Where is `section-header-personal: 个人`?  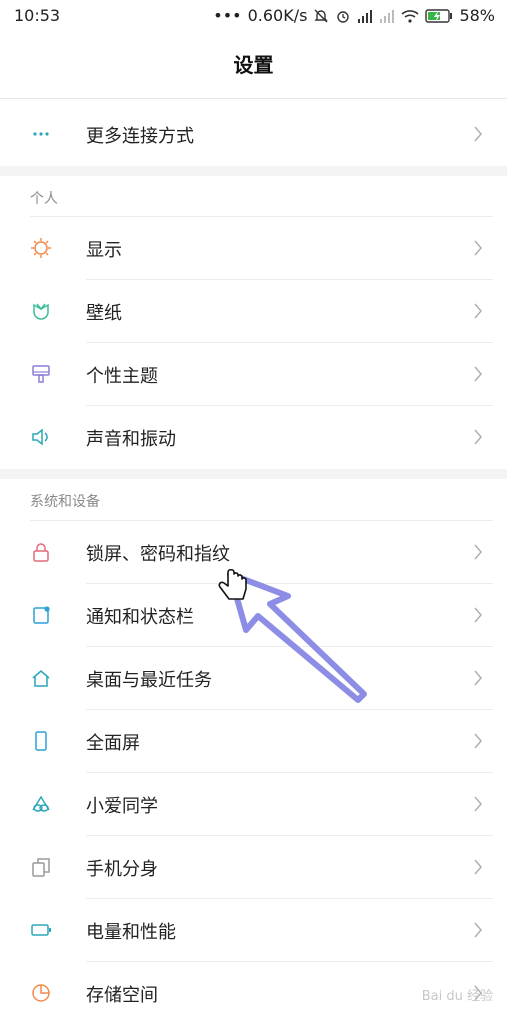 section-header-personal: 个人 is located at coordinates (44, 199).